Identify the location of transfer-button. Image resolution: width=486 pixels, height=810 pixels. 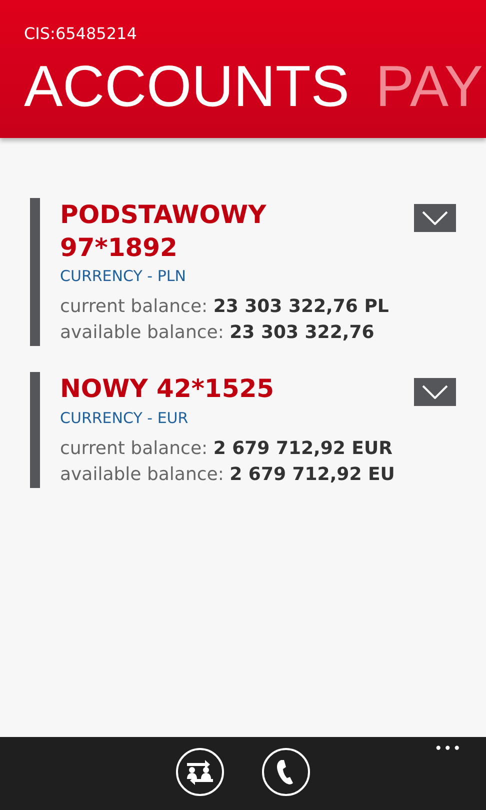
(200, 772).